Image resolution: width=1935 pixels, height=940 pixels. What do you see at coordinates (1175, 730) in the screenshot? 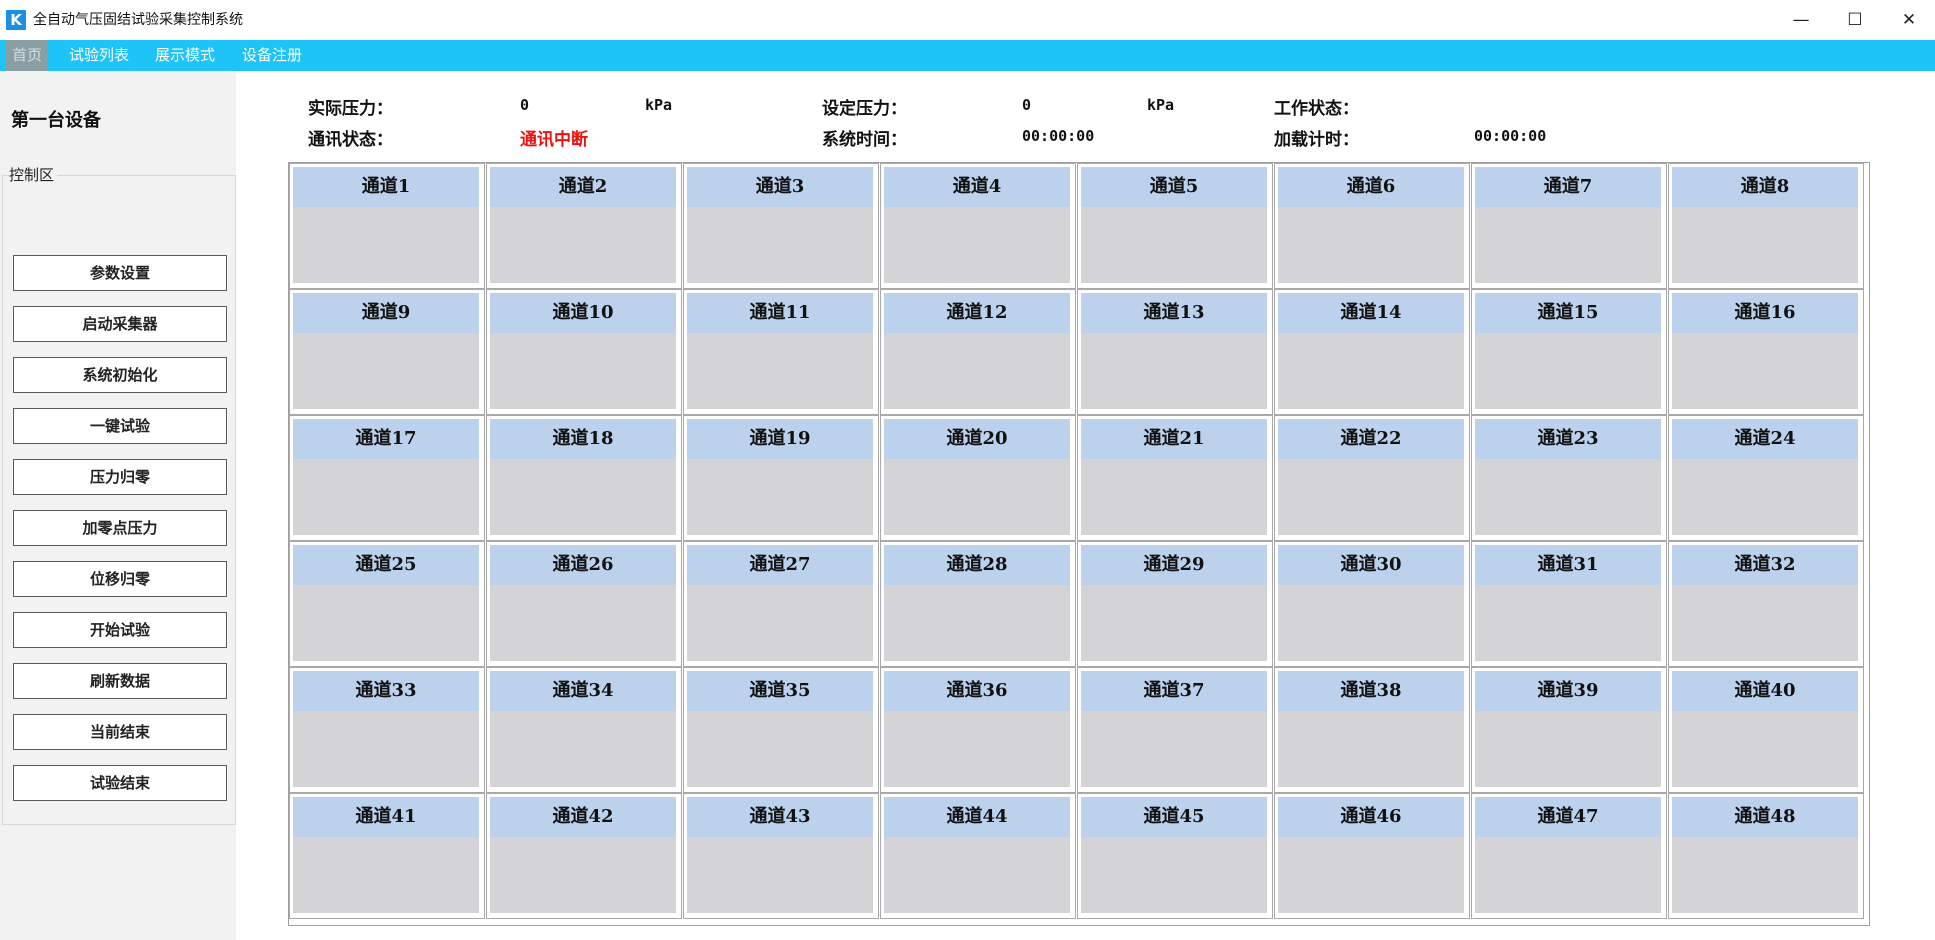
I see `channel-cell: 通道37` at bounding box center [1175, 730].